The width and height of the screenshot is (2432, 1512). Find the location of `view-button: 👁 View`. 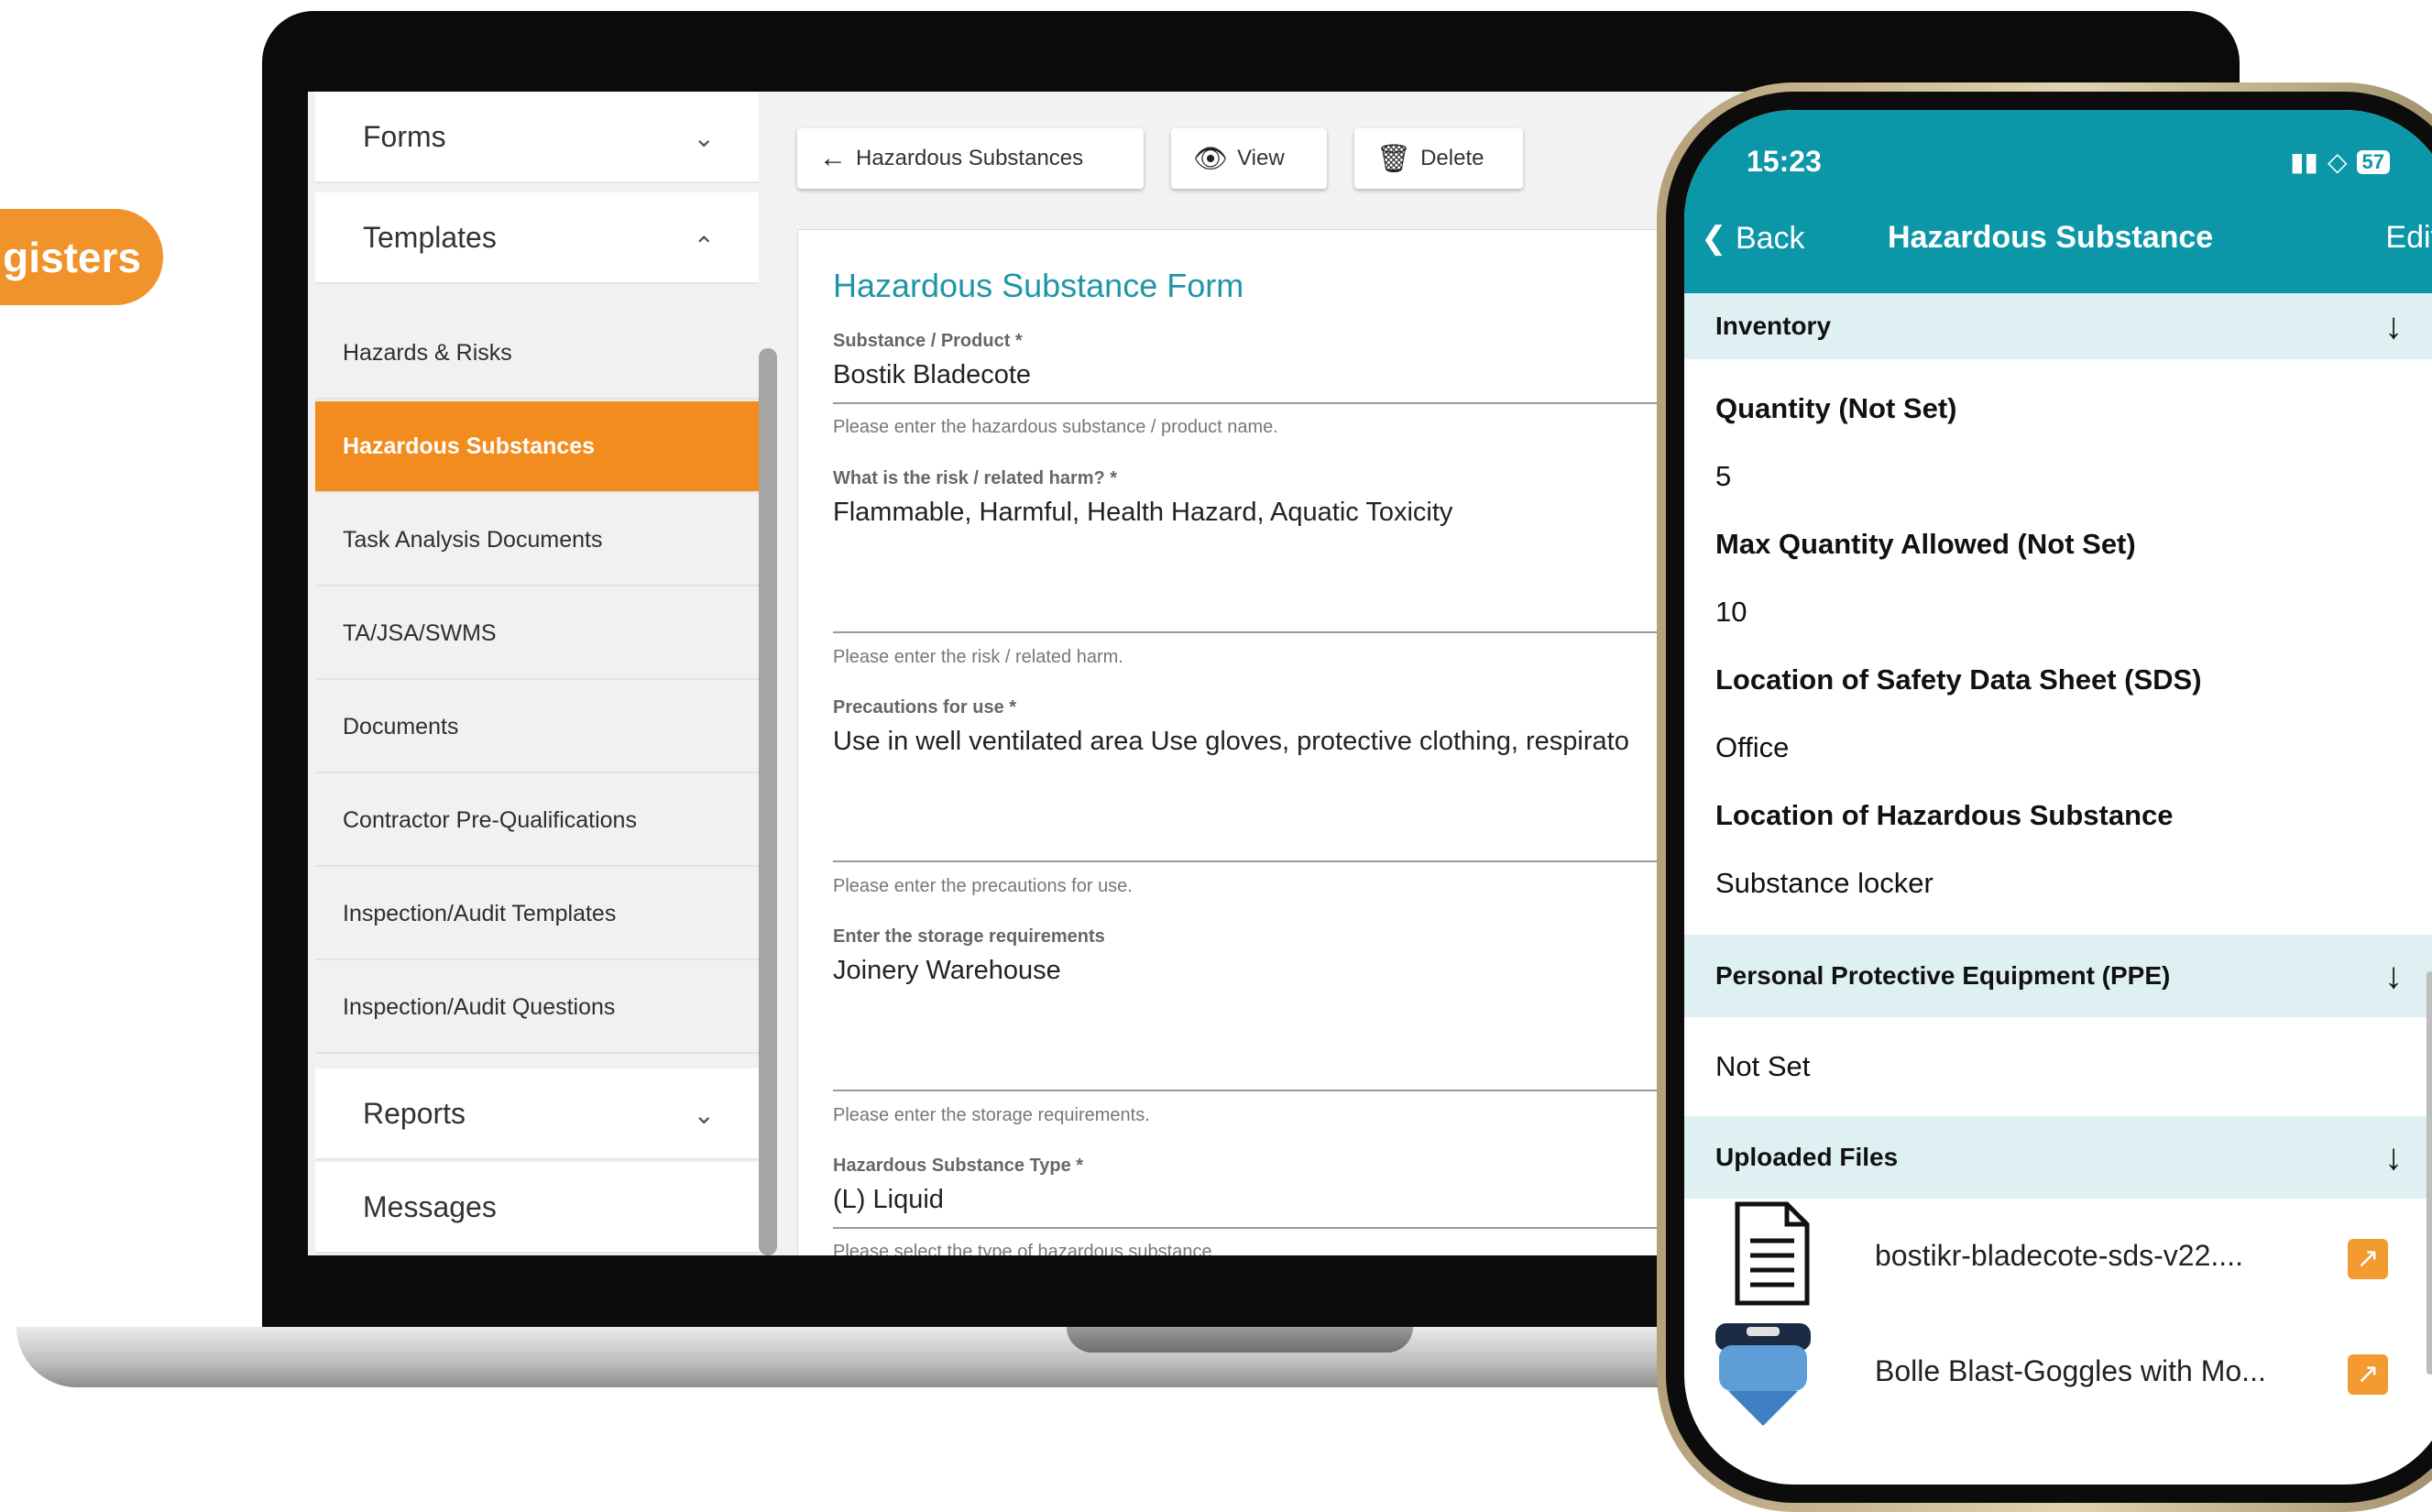

view-button: 👁 View is located at coordinates (1249, 158).